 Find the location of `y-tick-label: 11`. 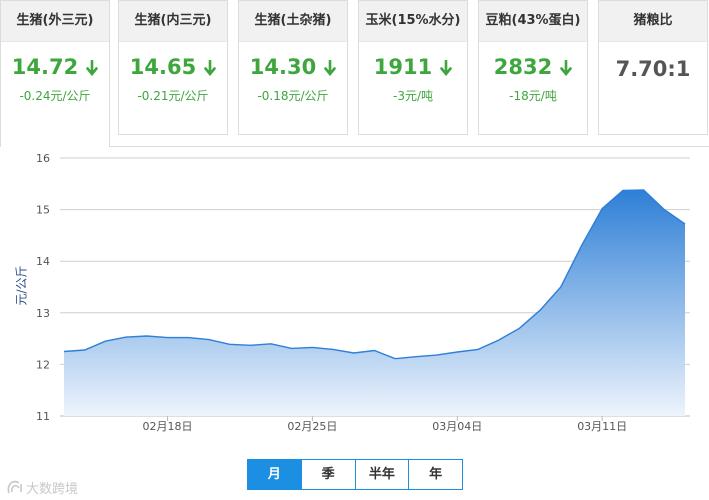

y-tick-label: 11 is located at coordinates (43, 416).